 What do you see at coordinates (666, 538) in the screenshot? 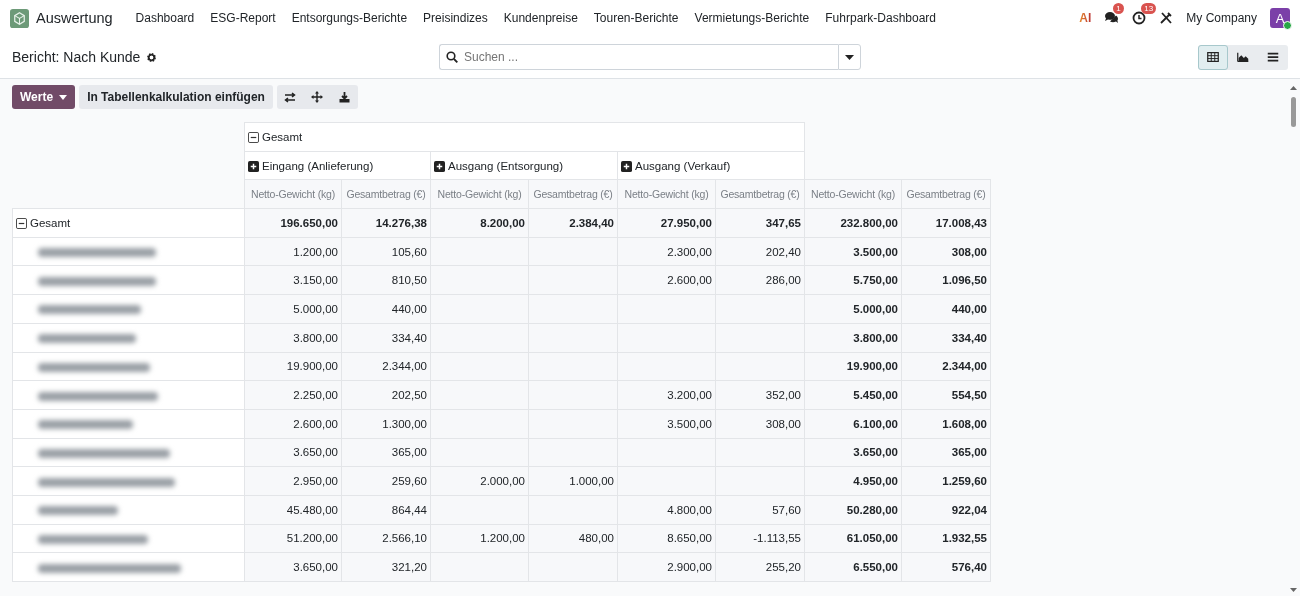
I see `table-cell: 8.650,00` at bounding box center [666, 538].